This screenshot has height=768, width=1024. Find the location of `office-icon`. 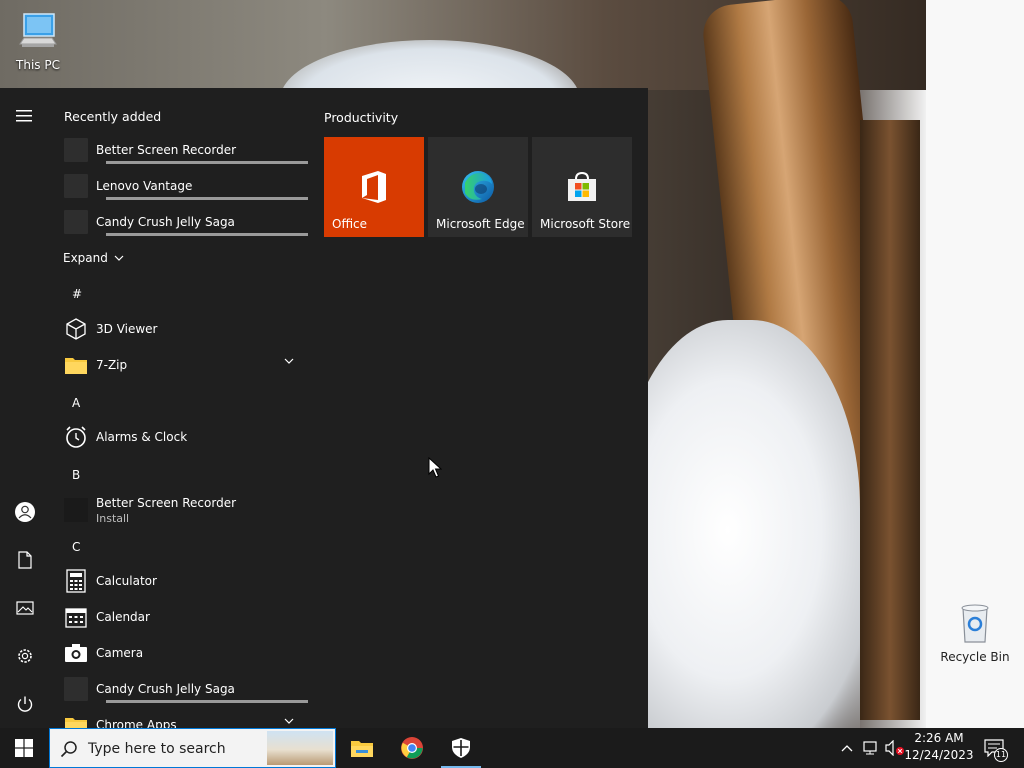

office-icon is located at coordinates (374, 187).